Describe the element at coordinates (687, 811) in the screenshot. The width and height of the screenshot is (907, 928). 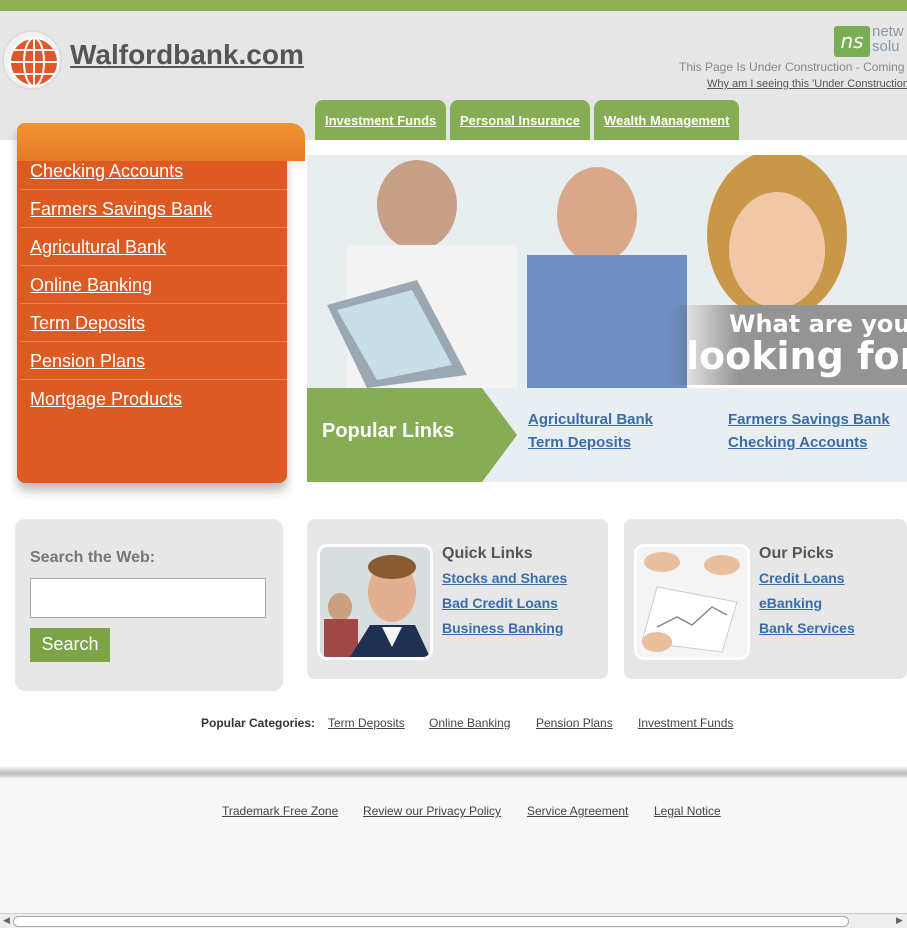
I see `footer-link-legal-notice: Legal Notice` at that location.